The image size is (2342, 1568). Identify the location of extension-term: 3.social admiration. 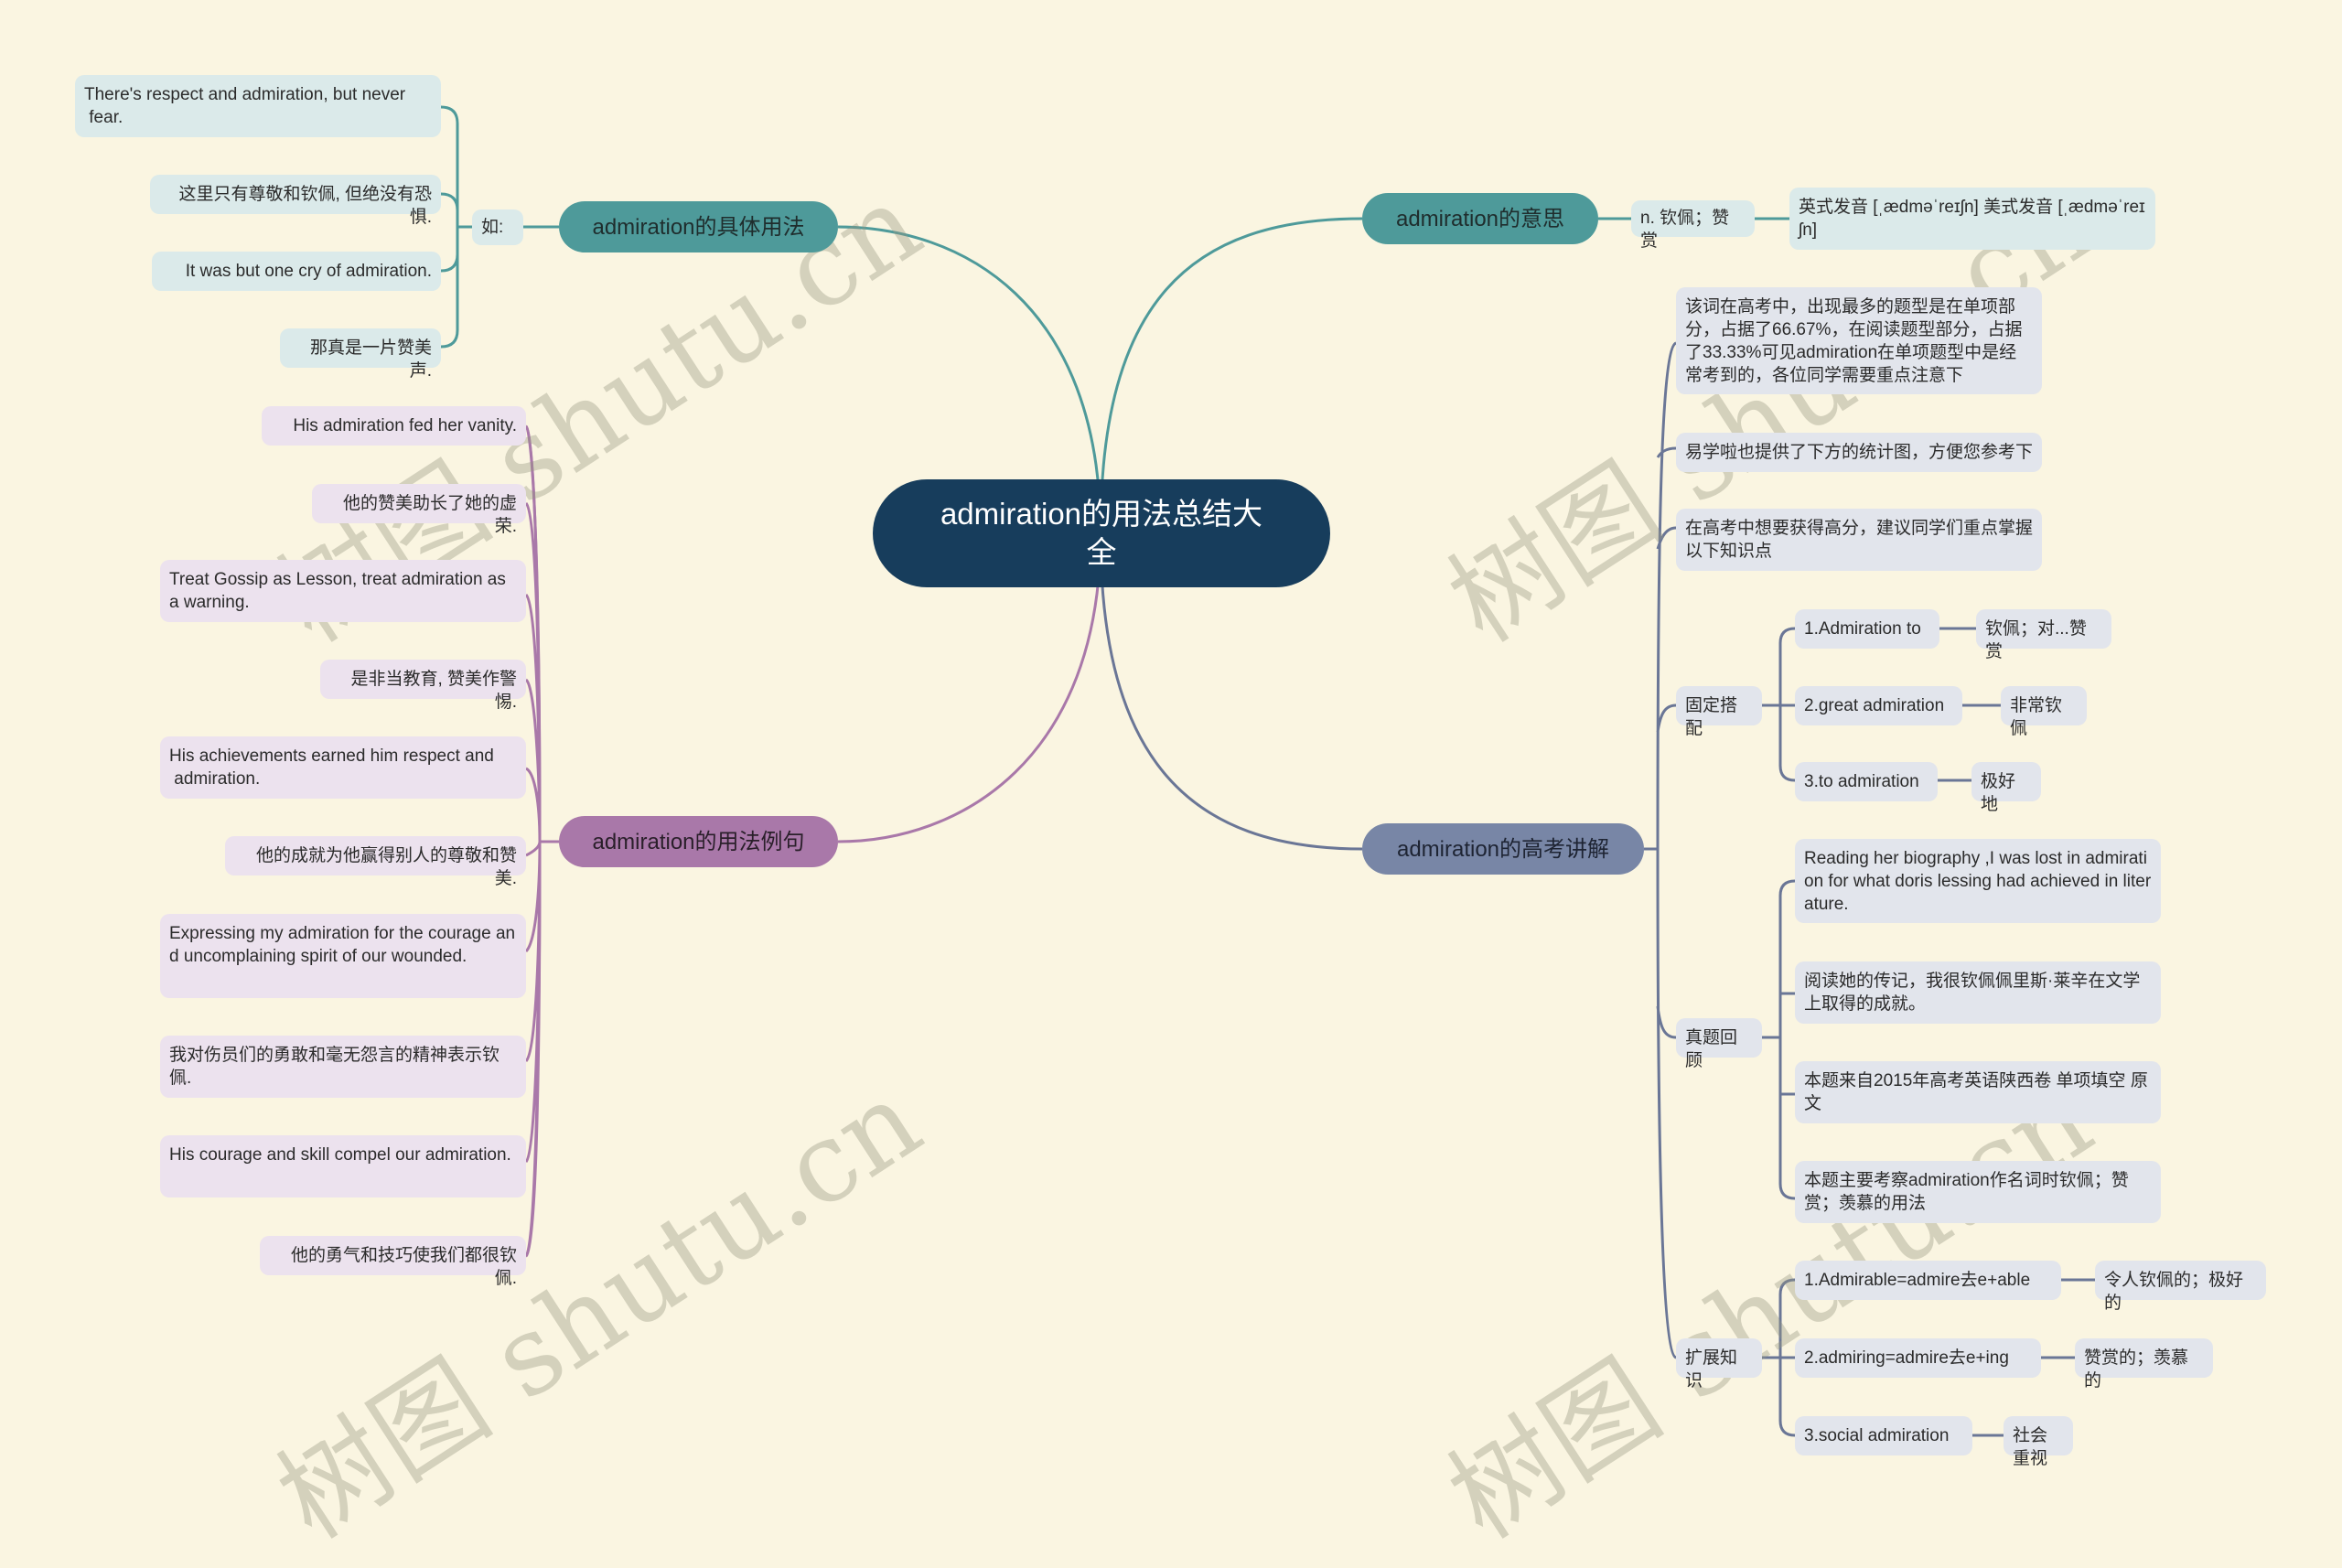
(1883, 1435).